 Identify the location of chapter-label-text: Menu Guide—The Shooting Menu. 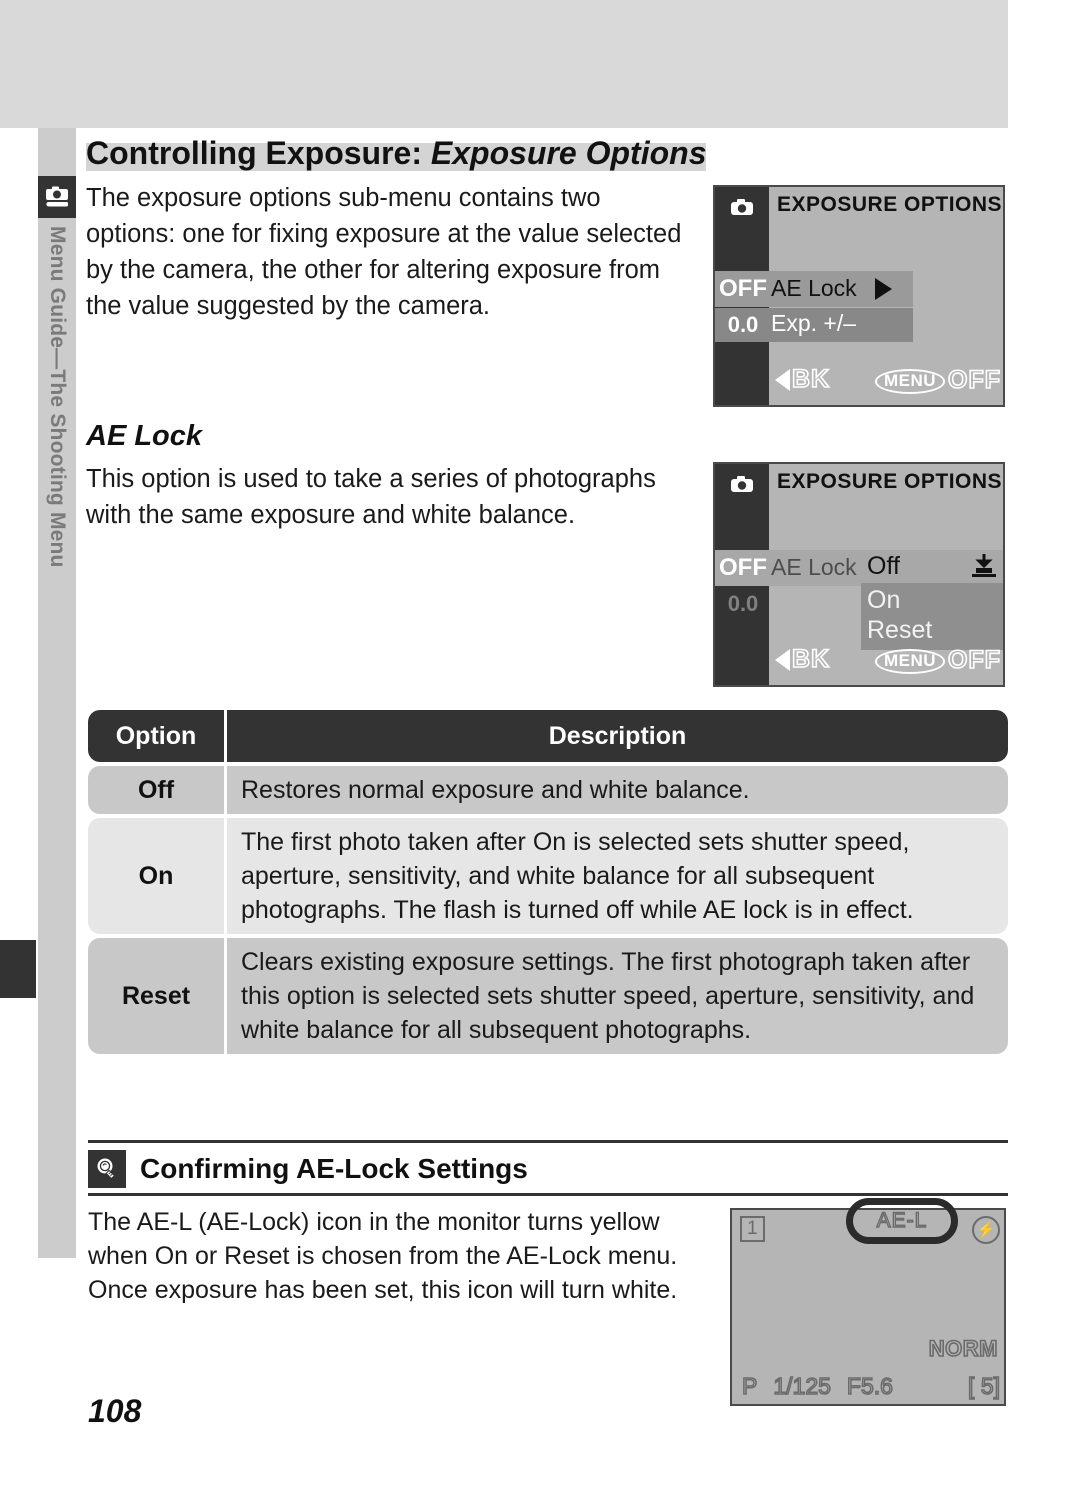
(57, 397).